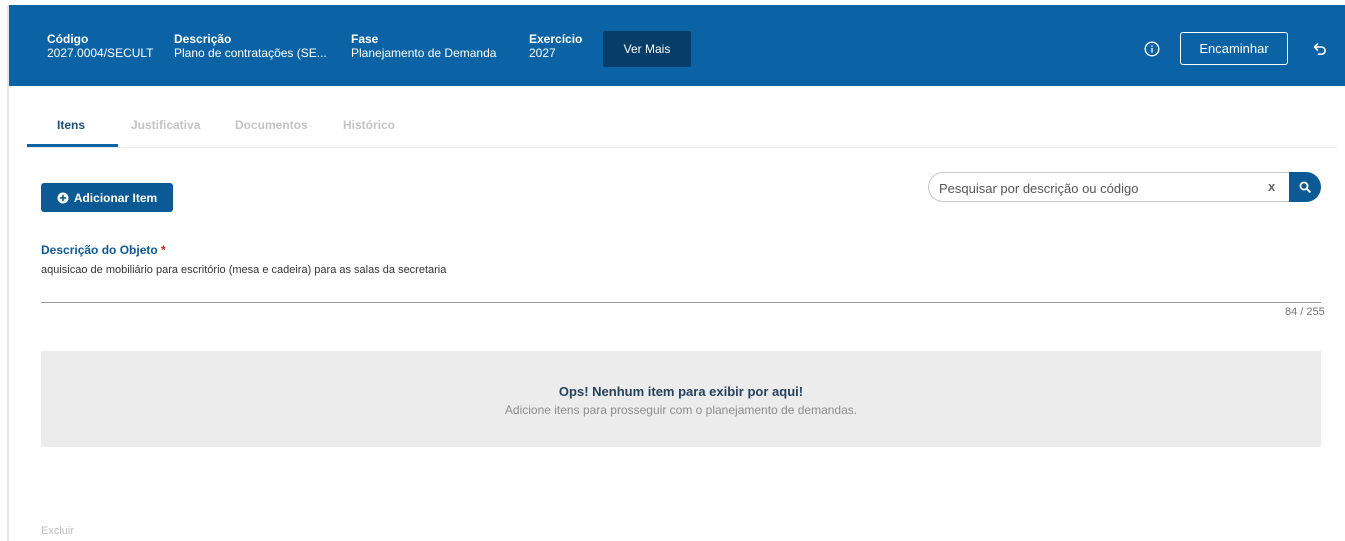 The height and width of the screenshot is (541, 1345). Describe the element at coordinates (1234, 48) in the screenshot. I see `encaminhar-button: Encaminhar` at that location.